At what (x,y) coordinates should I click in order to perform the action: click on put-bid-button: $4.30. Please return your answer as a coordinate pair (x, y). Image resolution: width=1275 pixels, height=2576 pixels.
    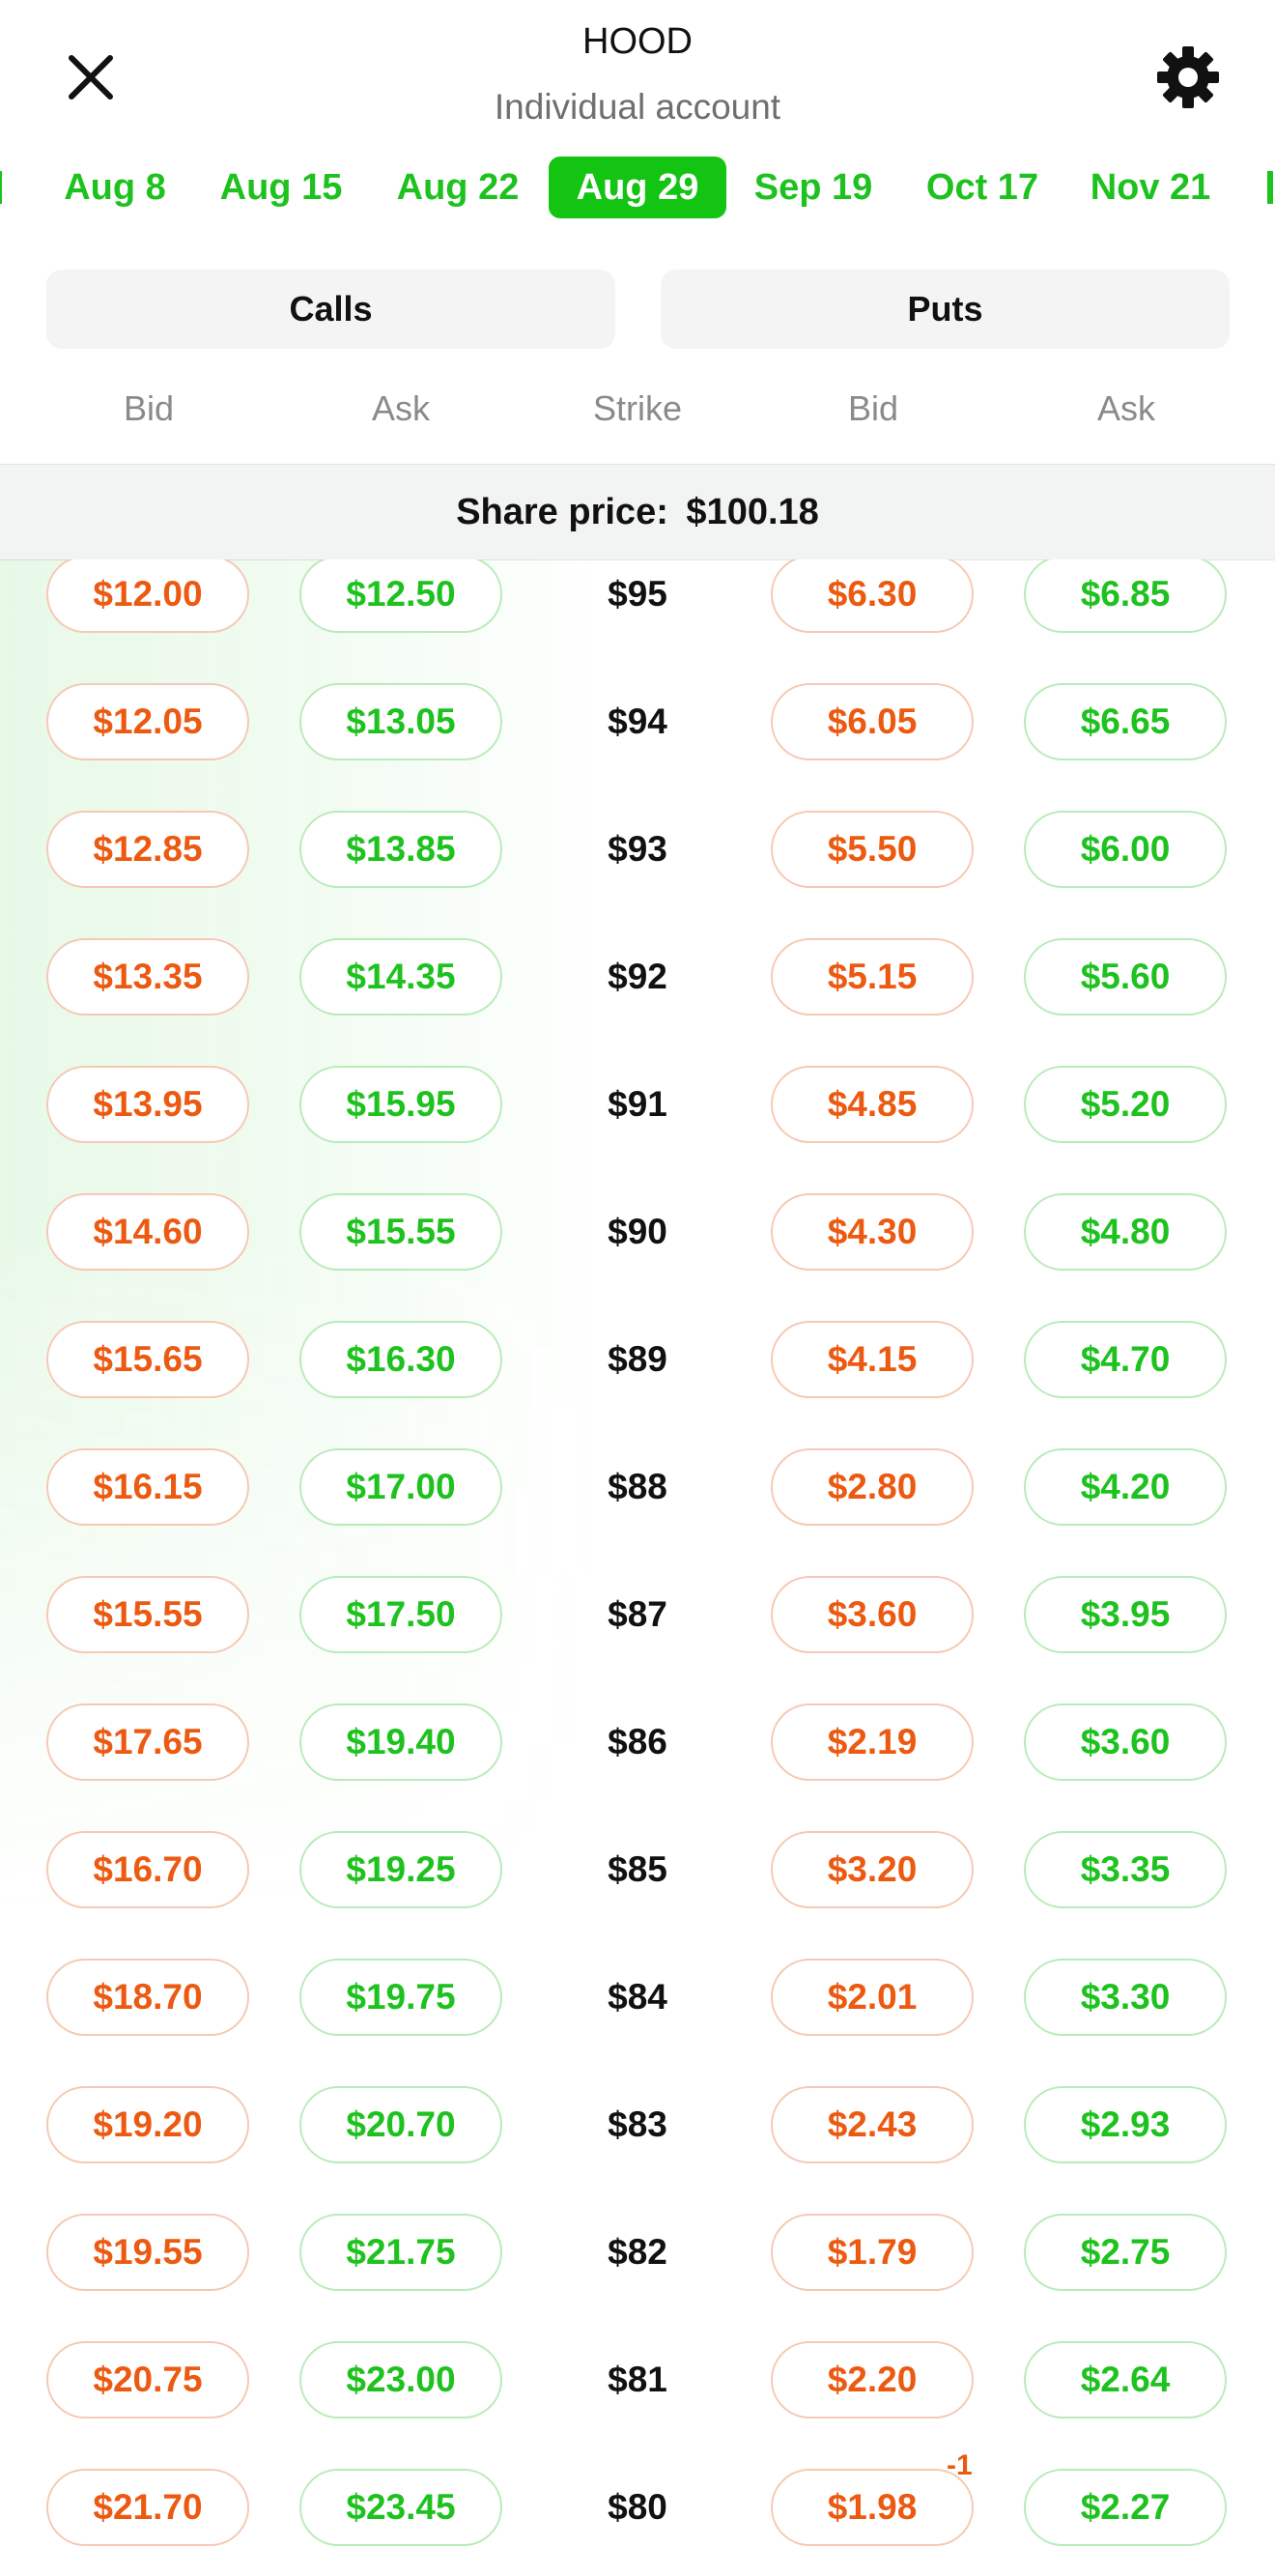
    Looking at the image, I should click on (873, 1232).